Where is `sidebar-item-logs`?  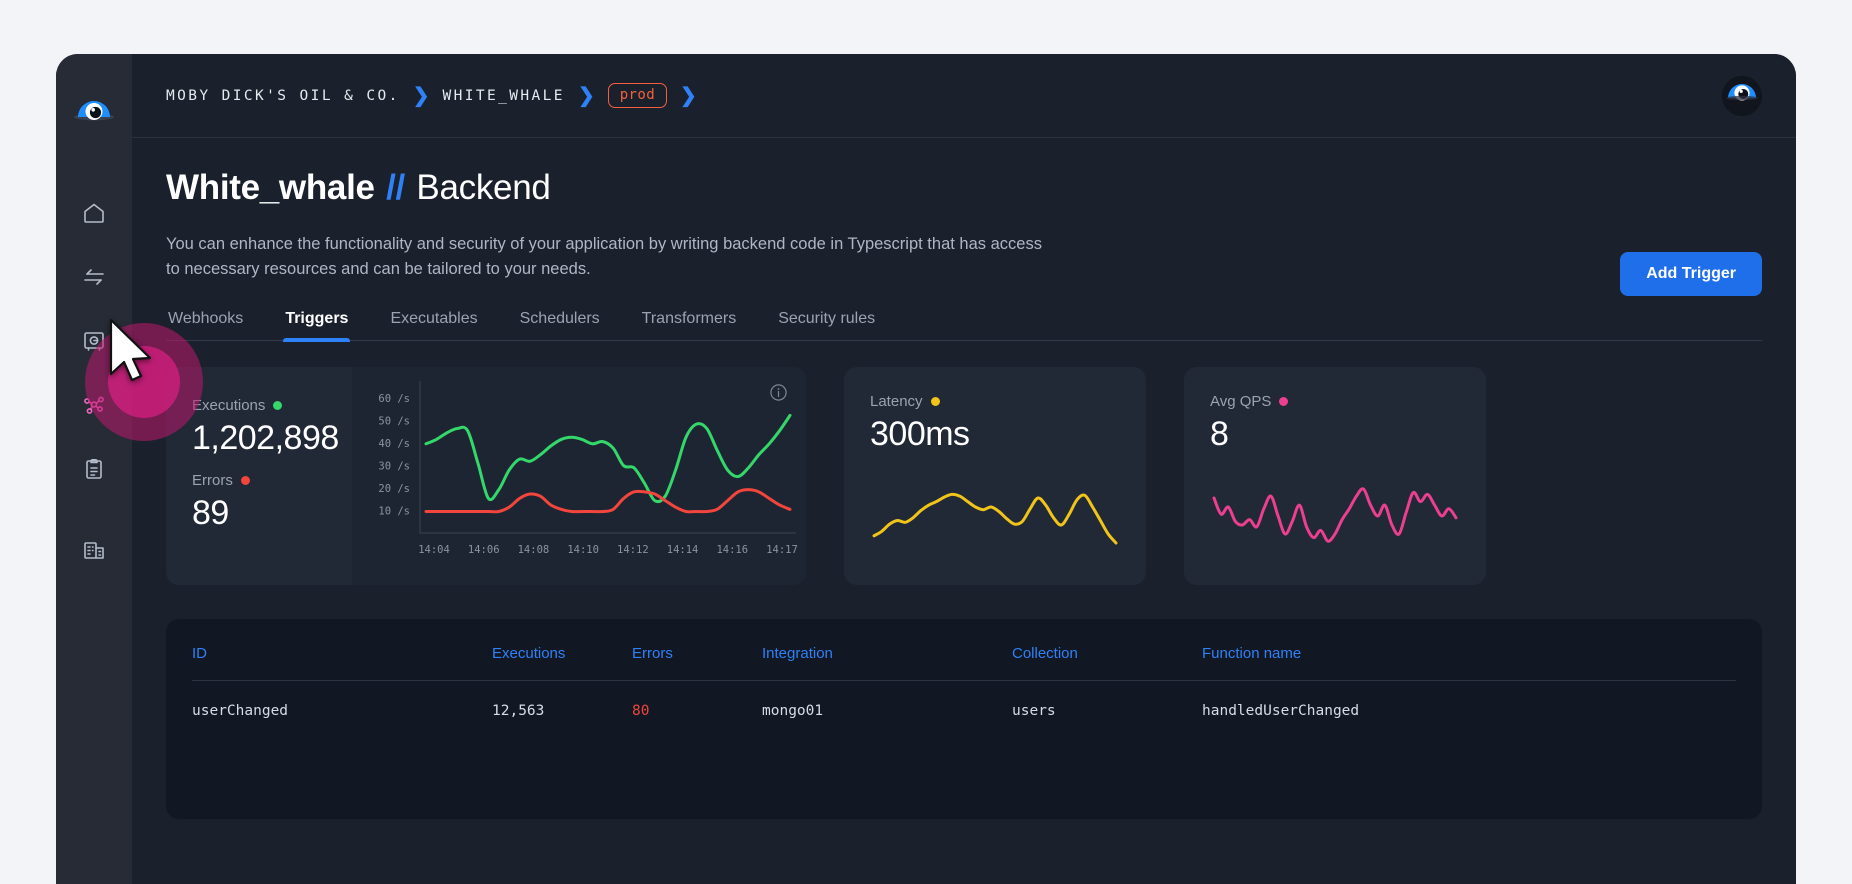
sidebar-item-logs is located at coordinates (94, 469).